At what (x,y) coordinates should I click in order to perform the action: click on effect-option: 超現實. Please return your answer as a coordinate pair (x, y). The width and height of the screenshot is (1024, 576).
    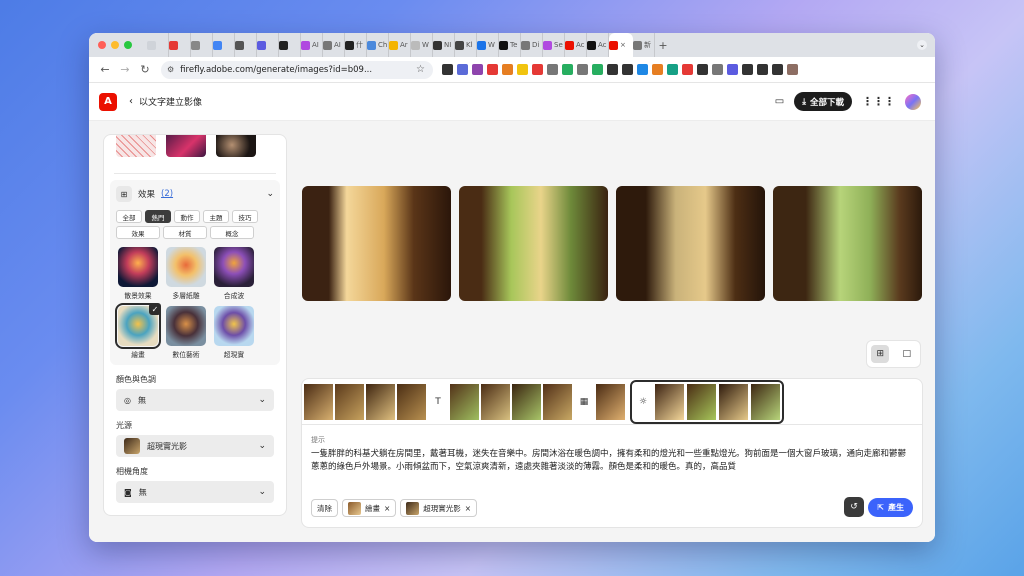
    Looking at the image, I should click on (234, 332).